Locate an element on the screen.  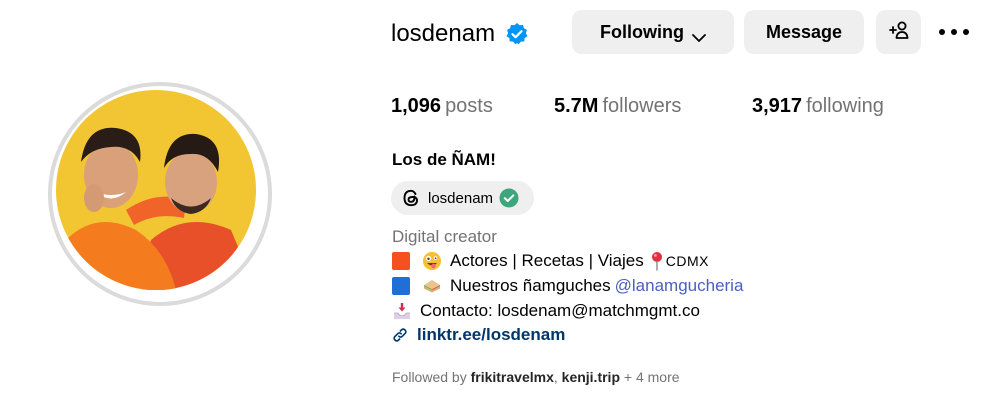
message-button: Message is located at coordinates (804, 32).